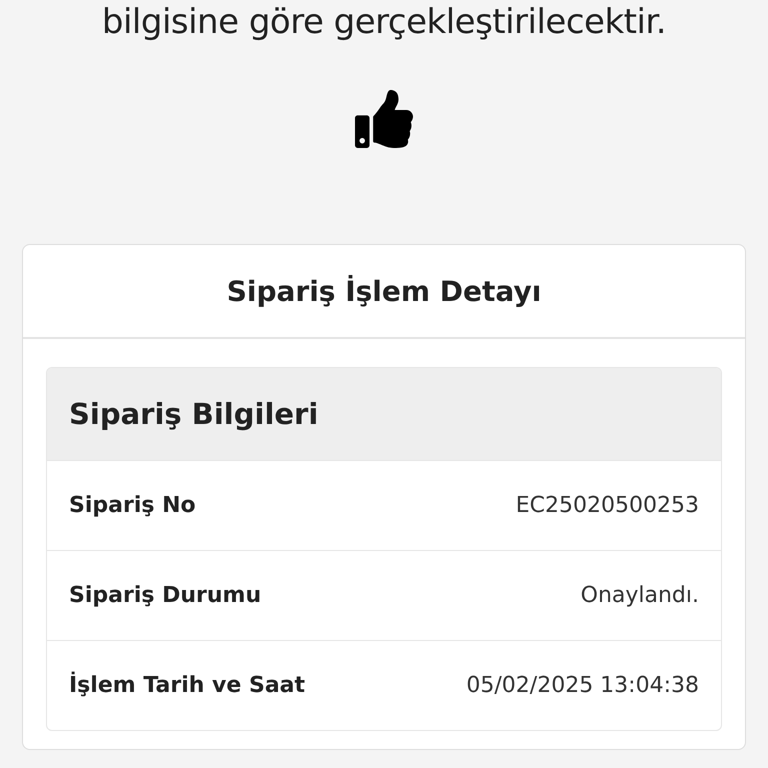  I want to click on field-value: EC25020500253, so click(607, 505).